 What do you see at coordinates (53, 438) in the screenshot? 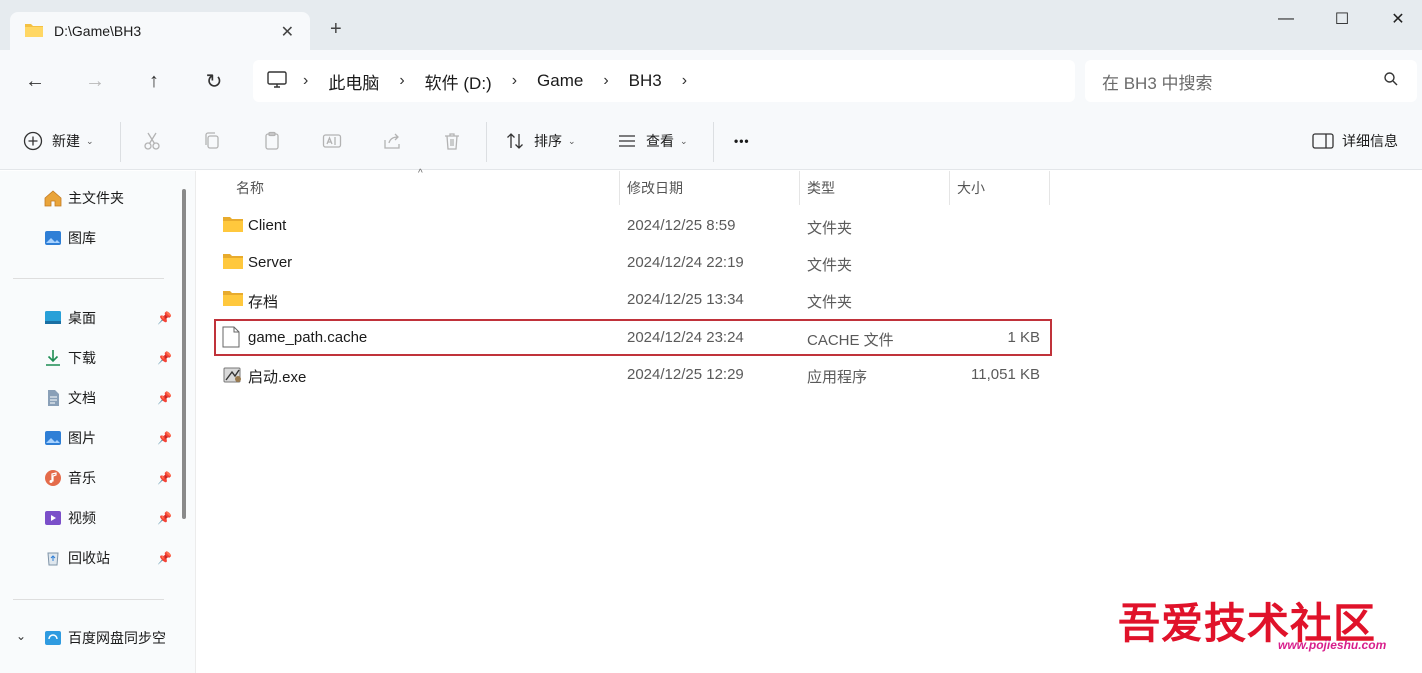
I see `pictures-icon` at bounding box center [53, 438].